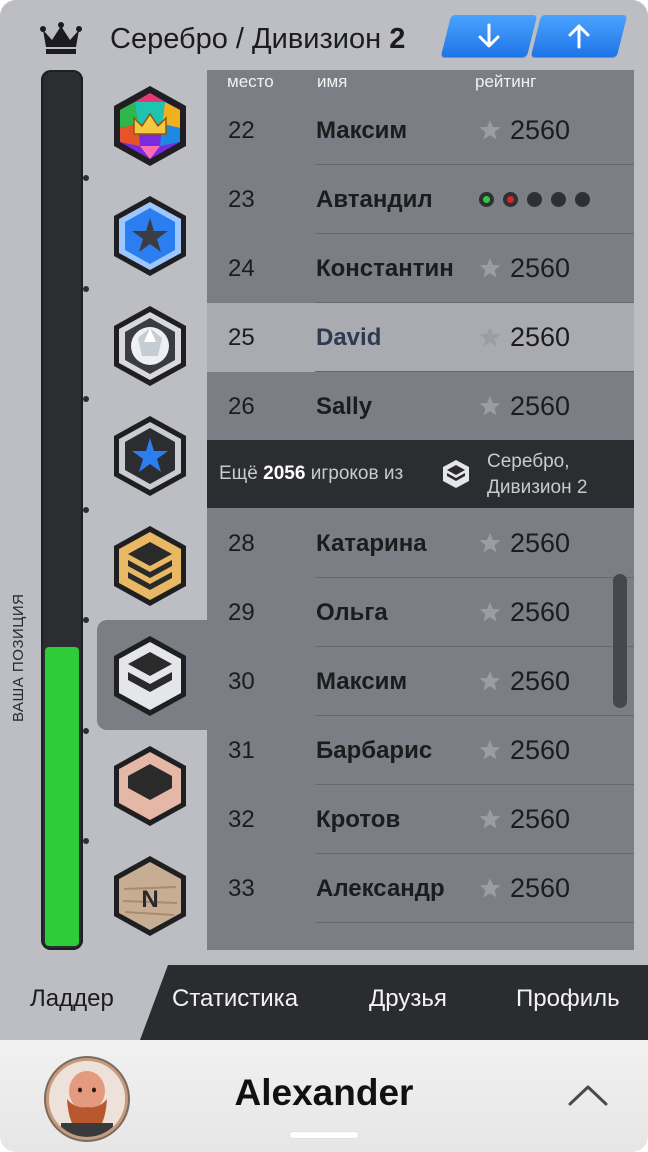  What do you see at coordinates (150, 346) in the screenshot?
I see `diamond-badge-icon` at bounding box center [150, 346].